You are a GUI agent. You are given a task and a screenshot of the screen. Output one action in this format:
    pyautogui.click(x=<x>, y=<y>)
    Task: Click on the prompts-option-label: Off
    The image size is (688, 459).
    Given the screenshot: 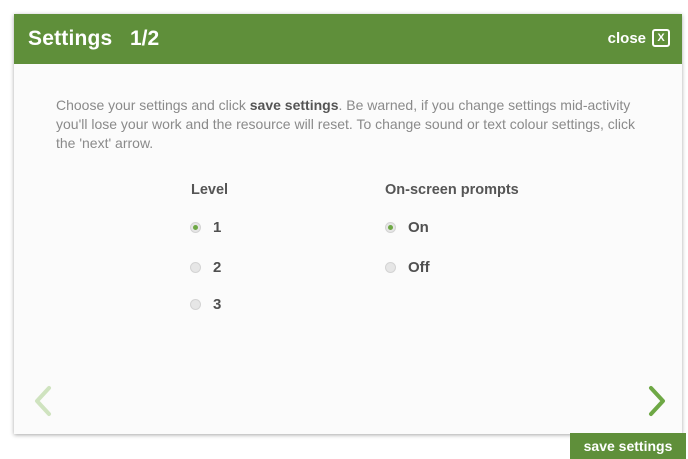 What is the action you would take?
    pyautogui.click(x=419, y=267)
    